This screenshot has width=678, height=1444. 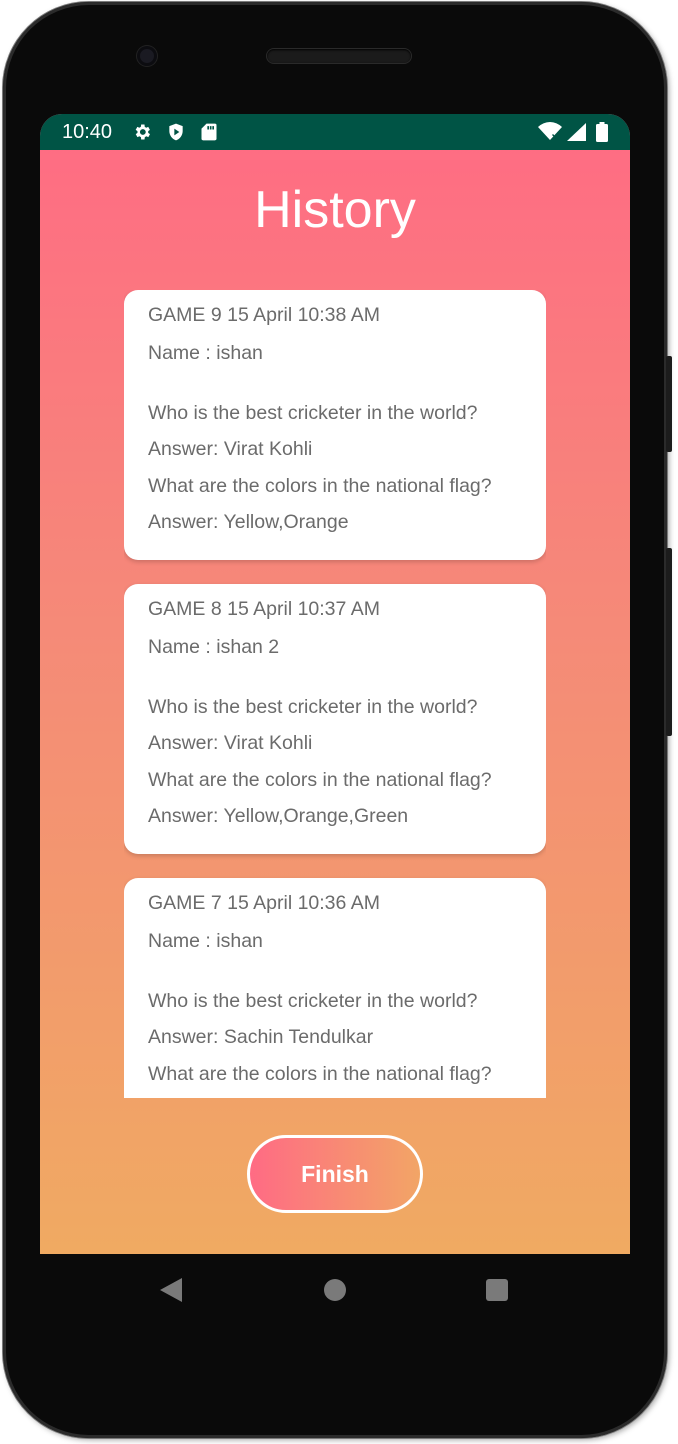 I want to click on sd-card-icon, so click(x=209, y=134).